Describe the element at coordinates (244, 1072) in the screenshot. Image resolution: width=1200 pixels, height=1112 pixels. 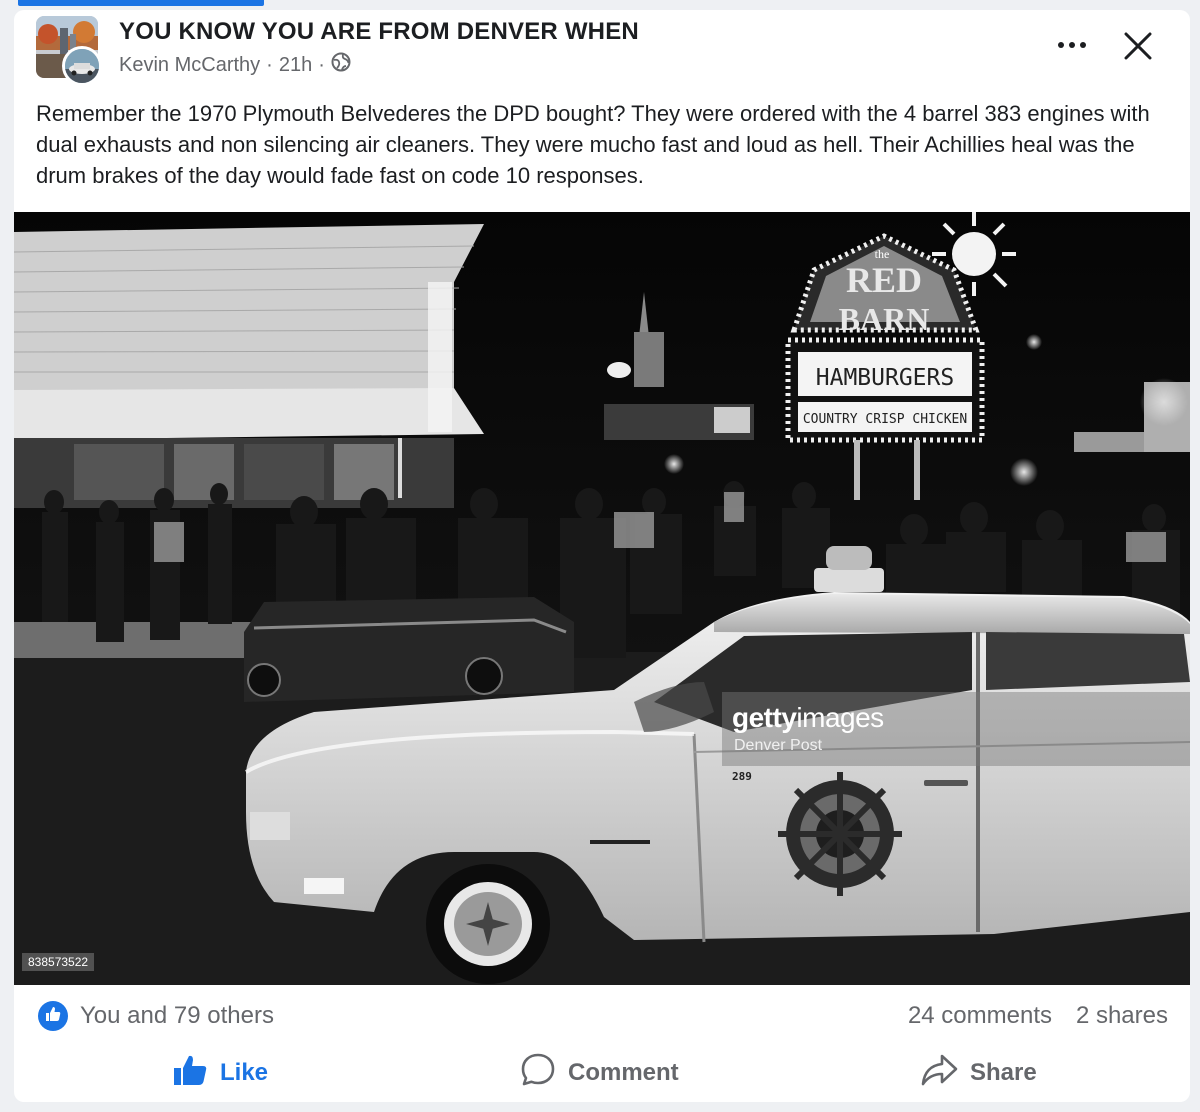
I see `like-label: Like` at that location.